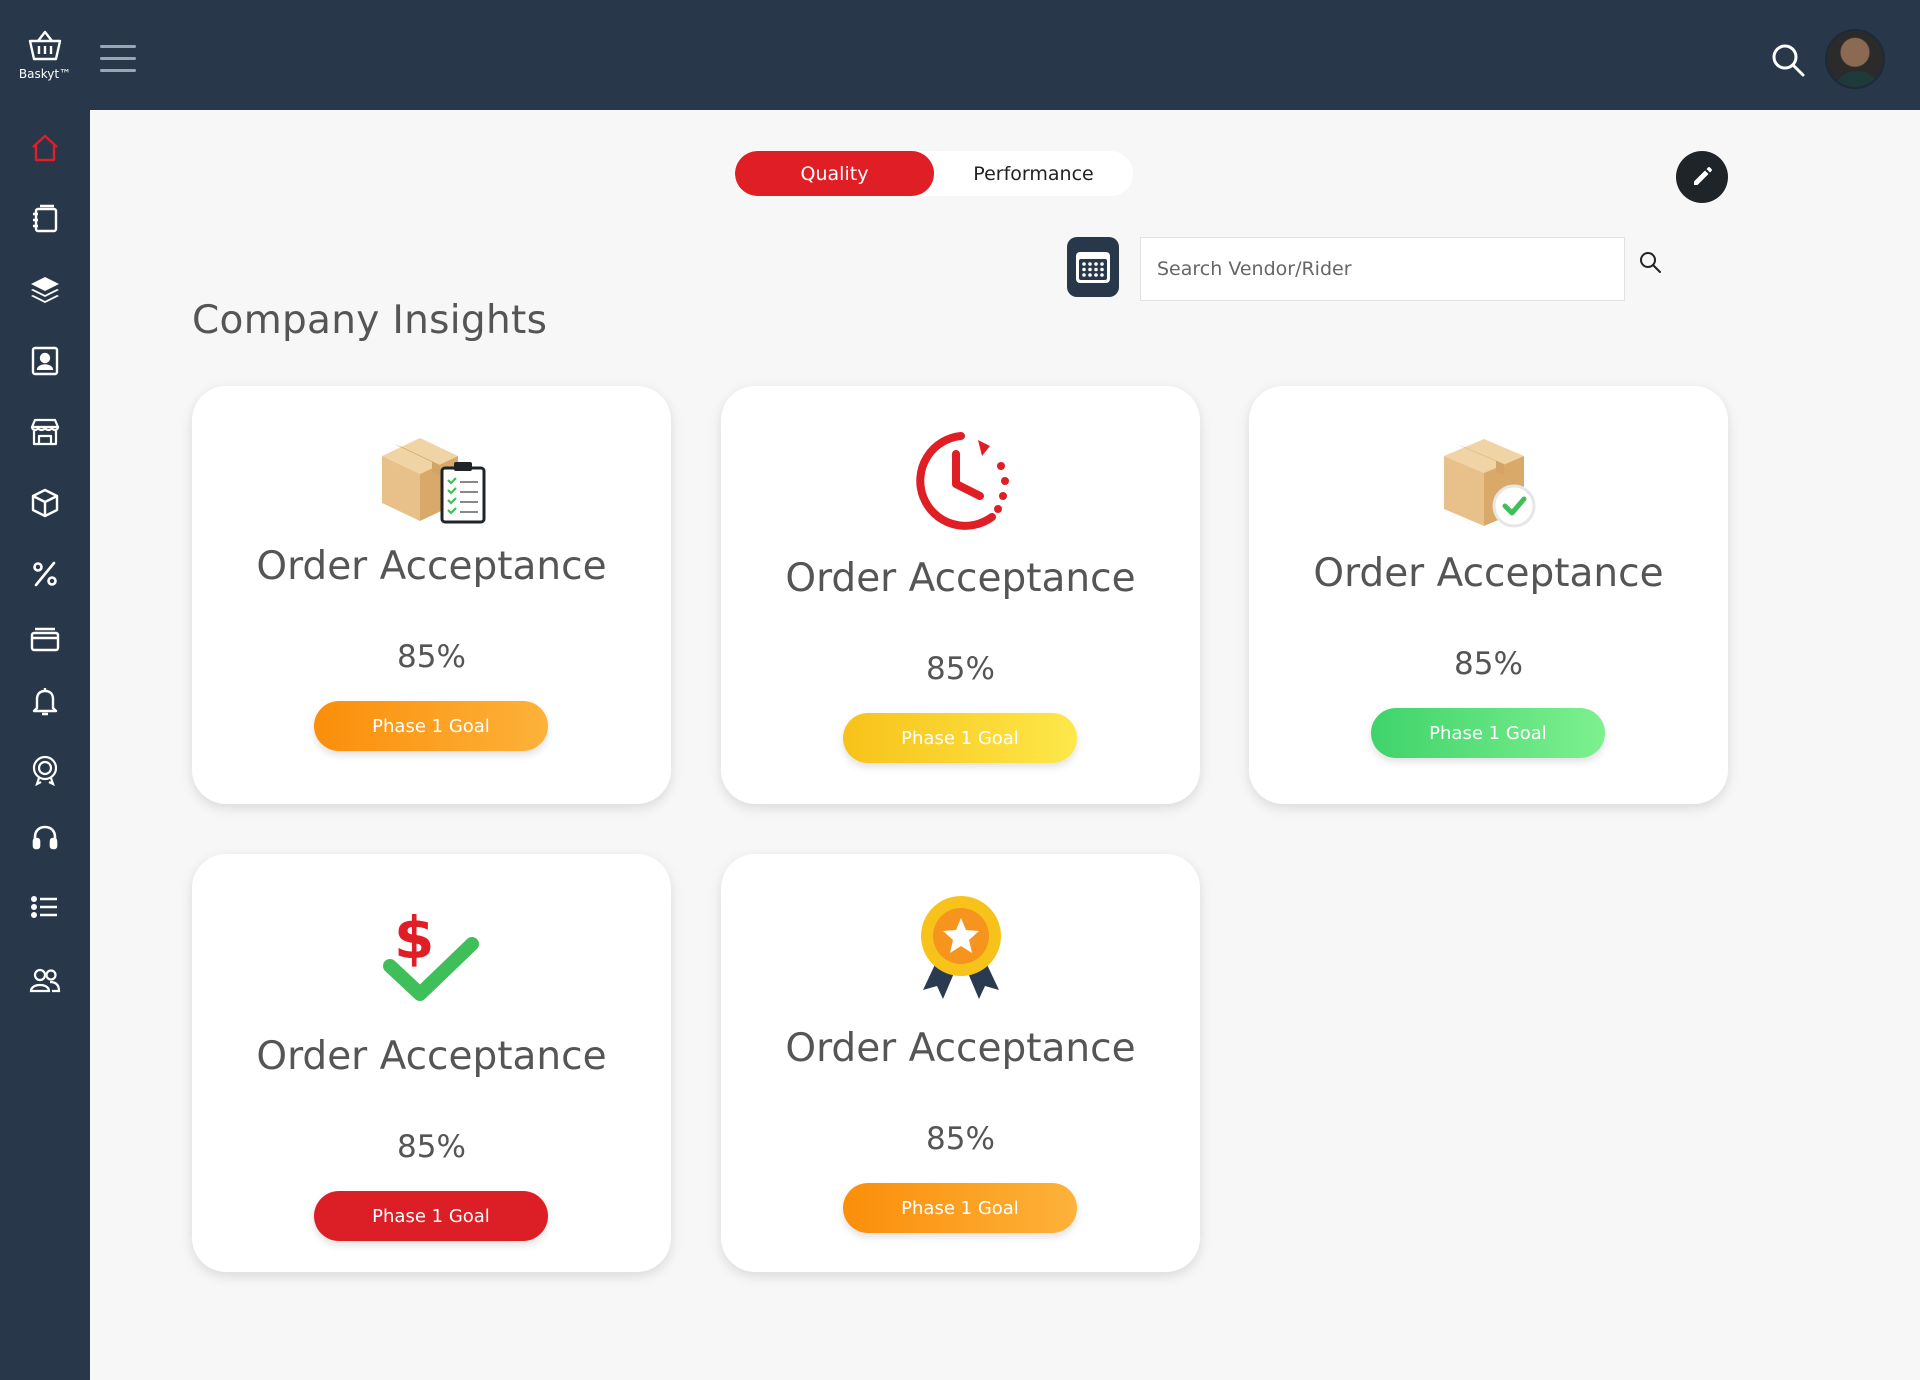  I want to click on headset-icon, so click(45, 837).